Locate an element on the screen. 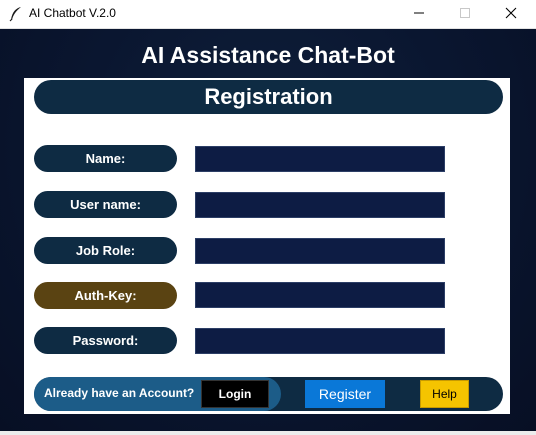 This screenshot has height=435, width=536. job-role-label: Job Role: is located at coordinates (105, 250).